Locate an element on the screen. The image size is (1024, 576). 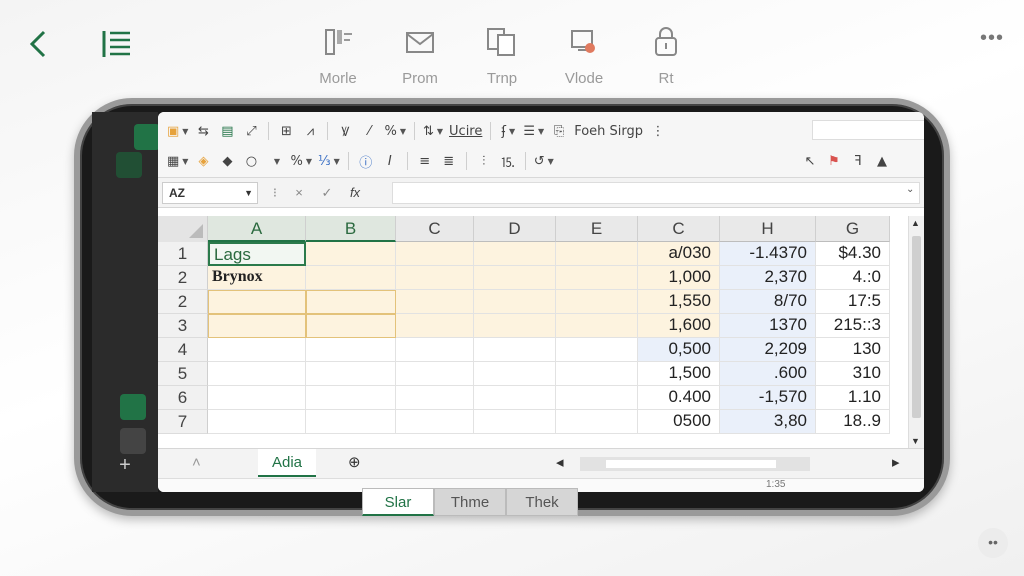
insert-icon: ⎘ is located at coordinates (559, 131).